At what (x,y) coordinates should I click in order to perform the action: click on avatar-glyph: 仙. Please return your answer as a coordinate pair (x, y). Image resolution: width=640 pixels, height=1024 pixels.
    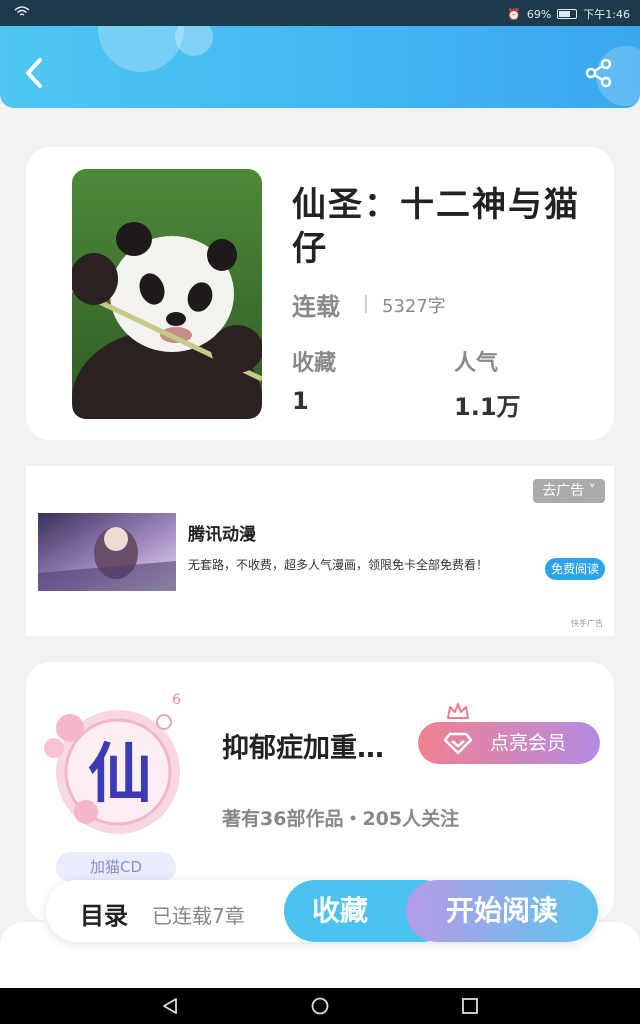
    Looking at the image, I should click on (120, 775).